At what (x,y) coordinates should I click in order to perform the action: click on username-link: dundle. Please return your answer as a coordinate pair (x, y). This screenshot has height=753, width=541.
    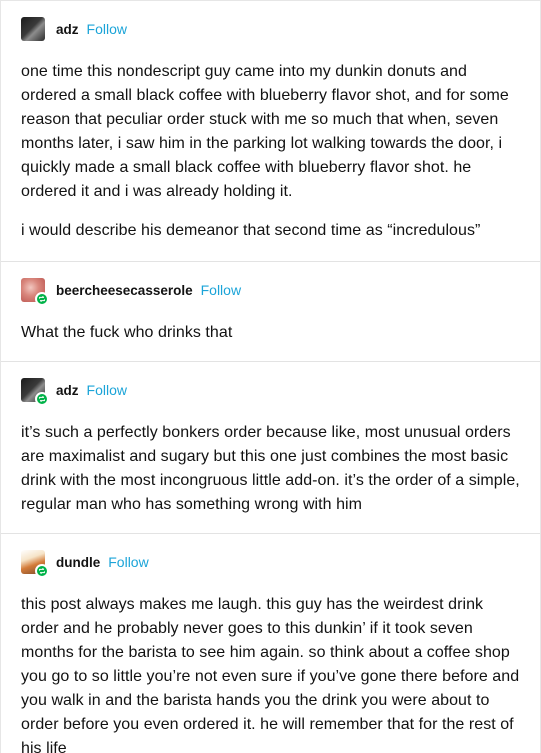
    Looking at the image, I should click on (78, 562).